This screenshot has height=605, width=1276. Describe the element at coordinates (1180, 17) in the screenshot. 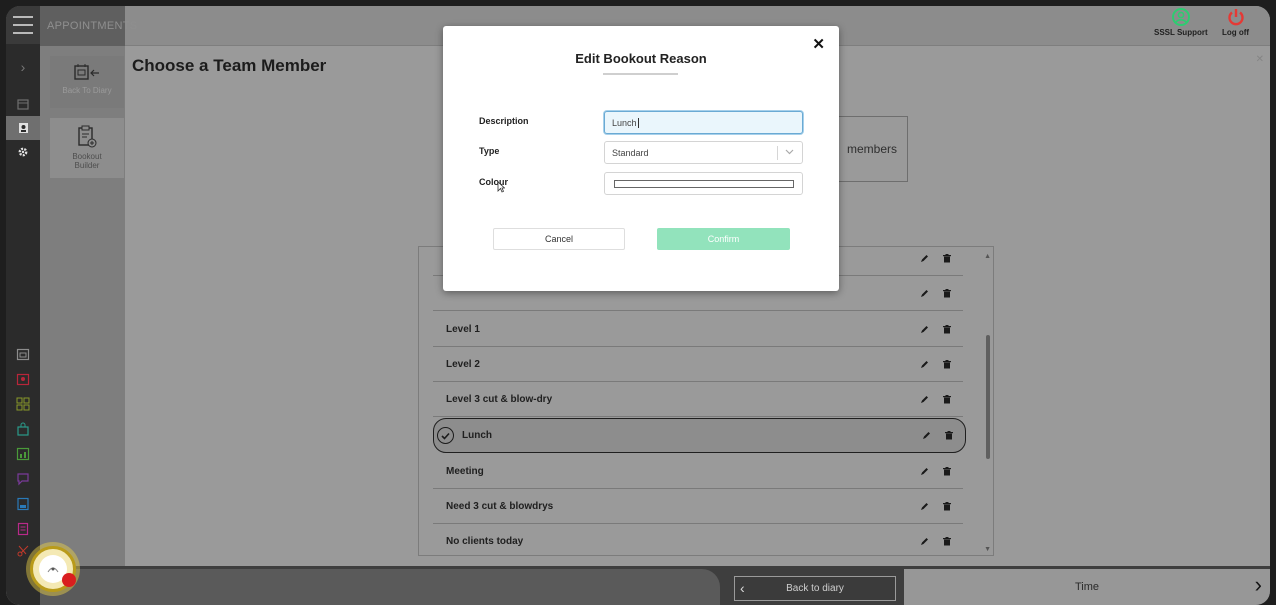

I see `support-user-icon` at that location.